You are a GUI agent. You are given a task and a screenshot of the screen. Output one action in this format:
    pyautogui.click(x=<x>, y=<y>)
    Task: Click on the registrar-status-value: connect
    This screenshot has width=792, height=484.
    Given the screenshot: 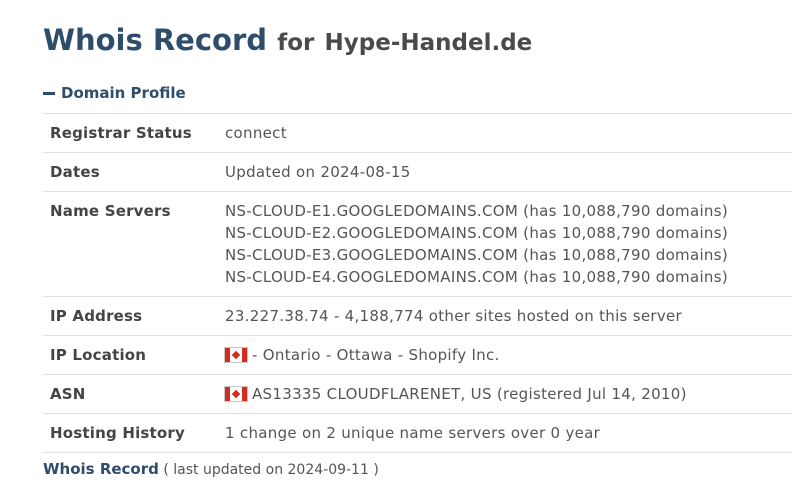 What is the action you would take?
    pyautogui.click(x=508, y=133)
    